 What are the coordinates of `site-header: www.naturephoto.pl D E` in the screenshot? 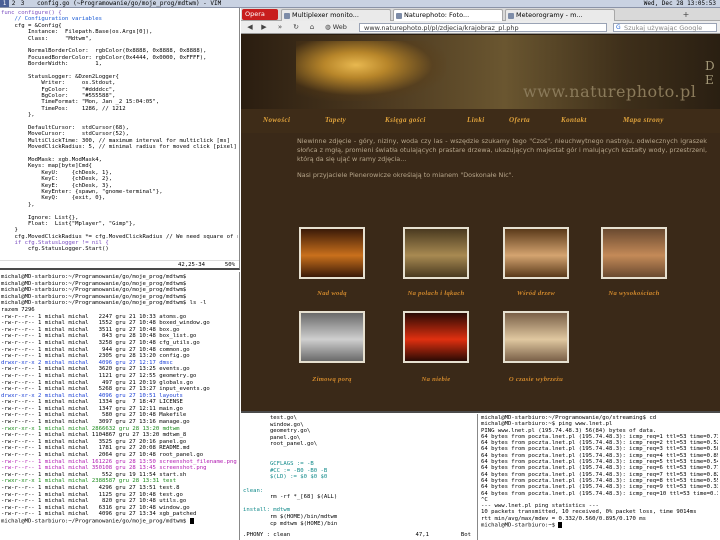 It's located at (480, 72).